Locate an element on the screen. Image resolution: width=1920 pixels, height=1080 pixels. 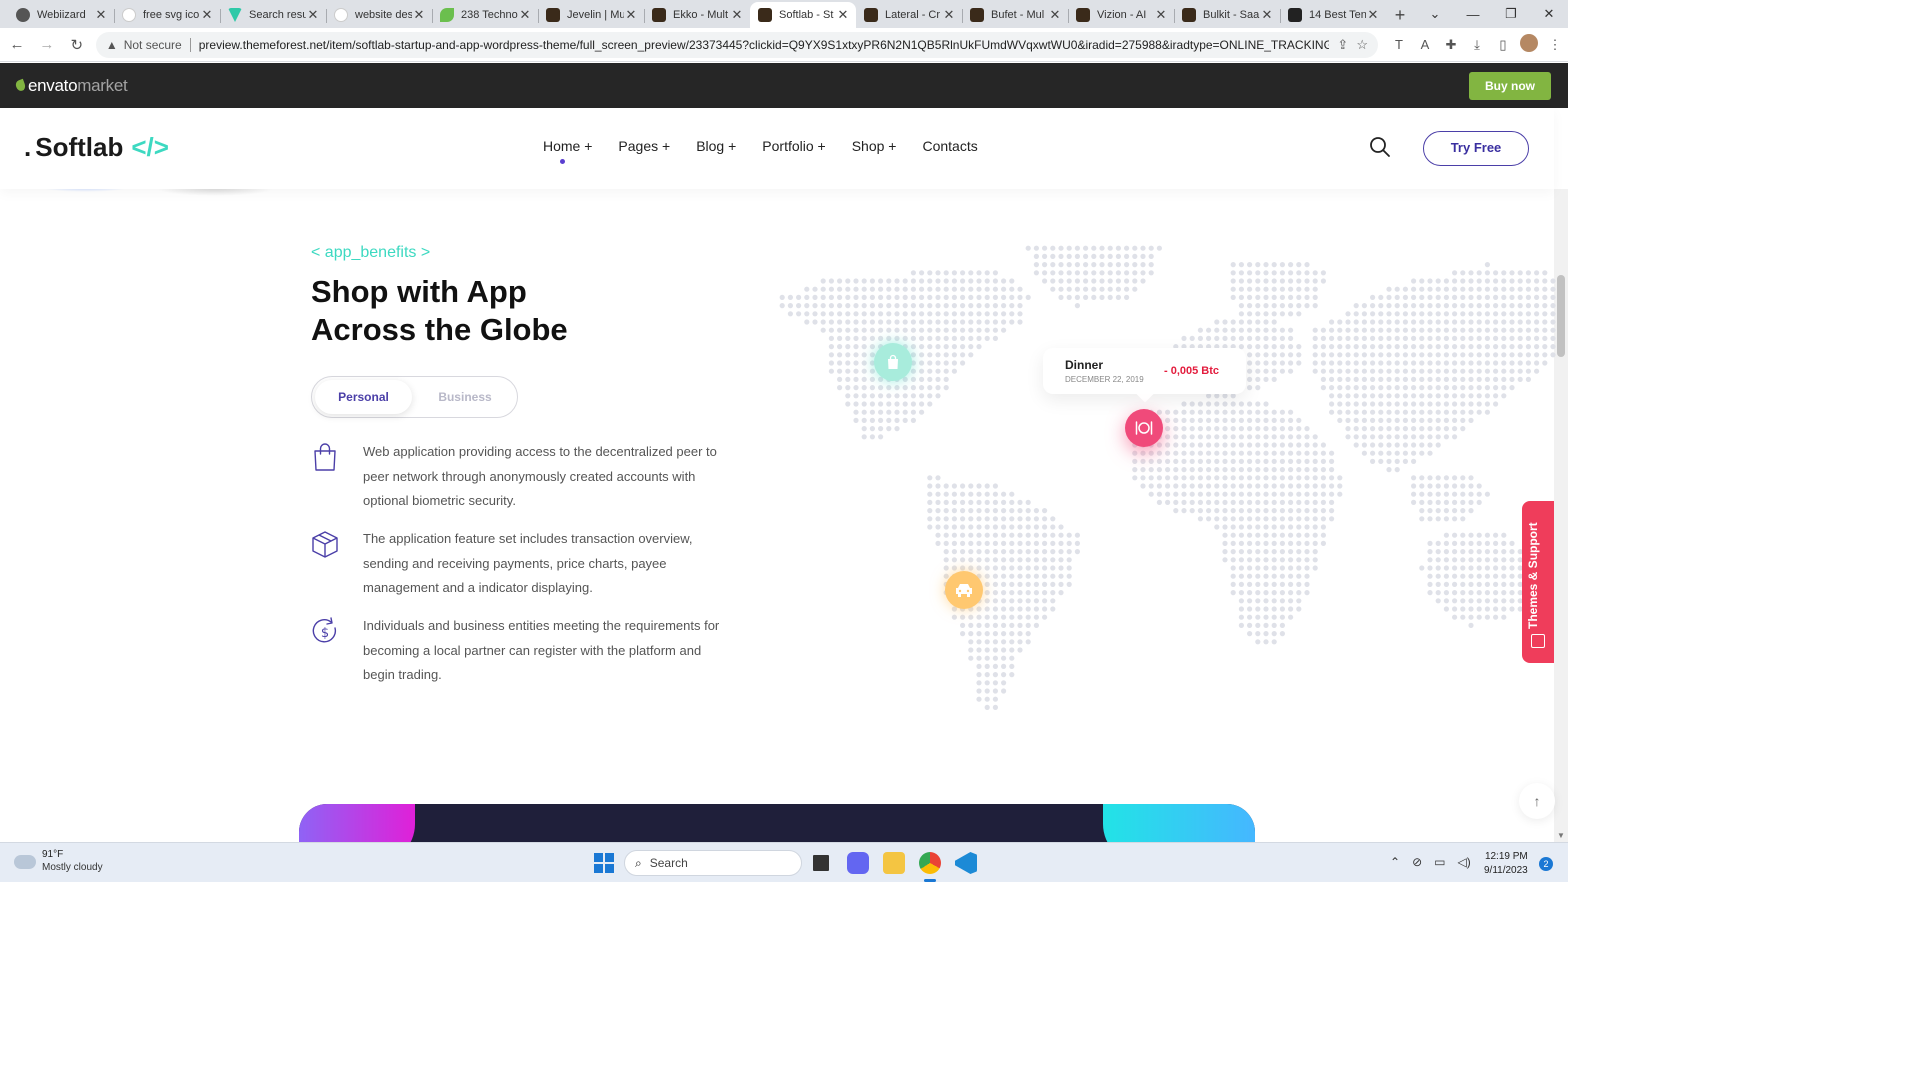
browser-tab: Search resu ✕ is located at coordinates (273, 15).